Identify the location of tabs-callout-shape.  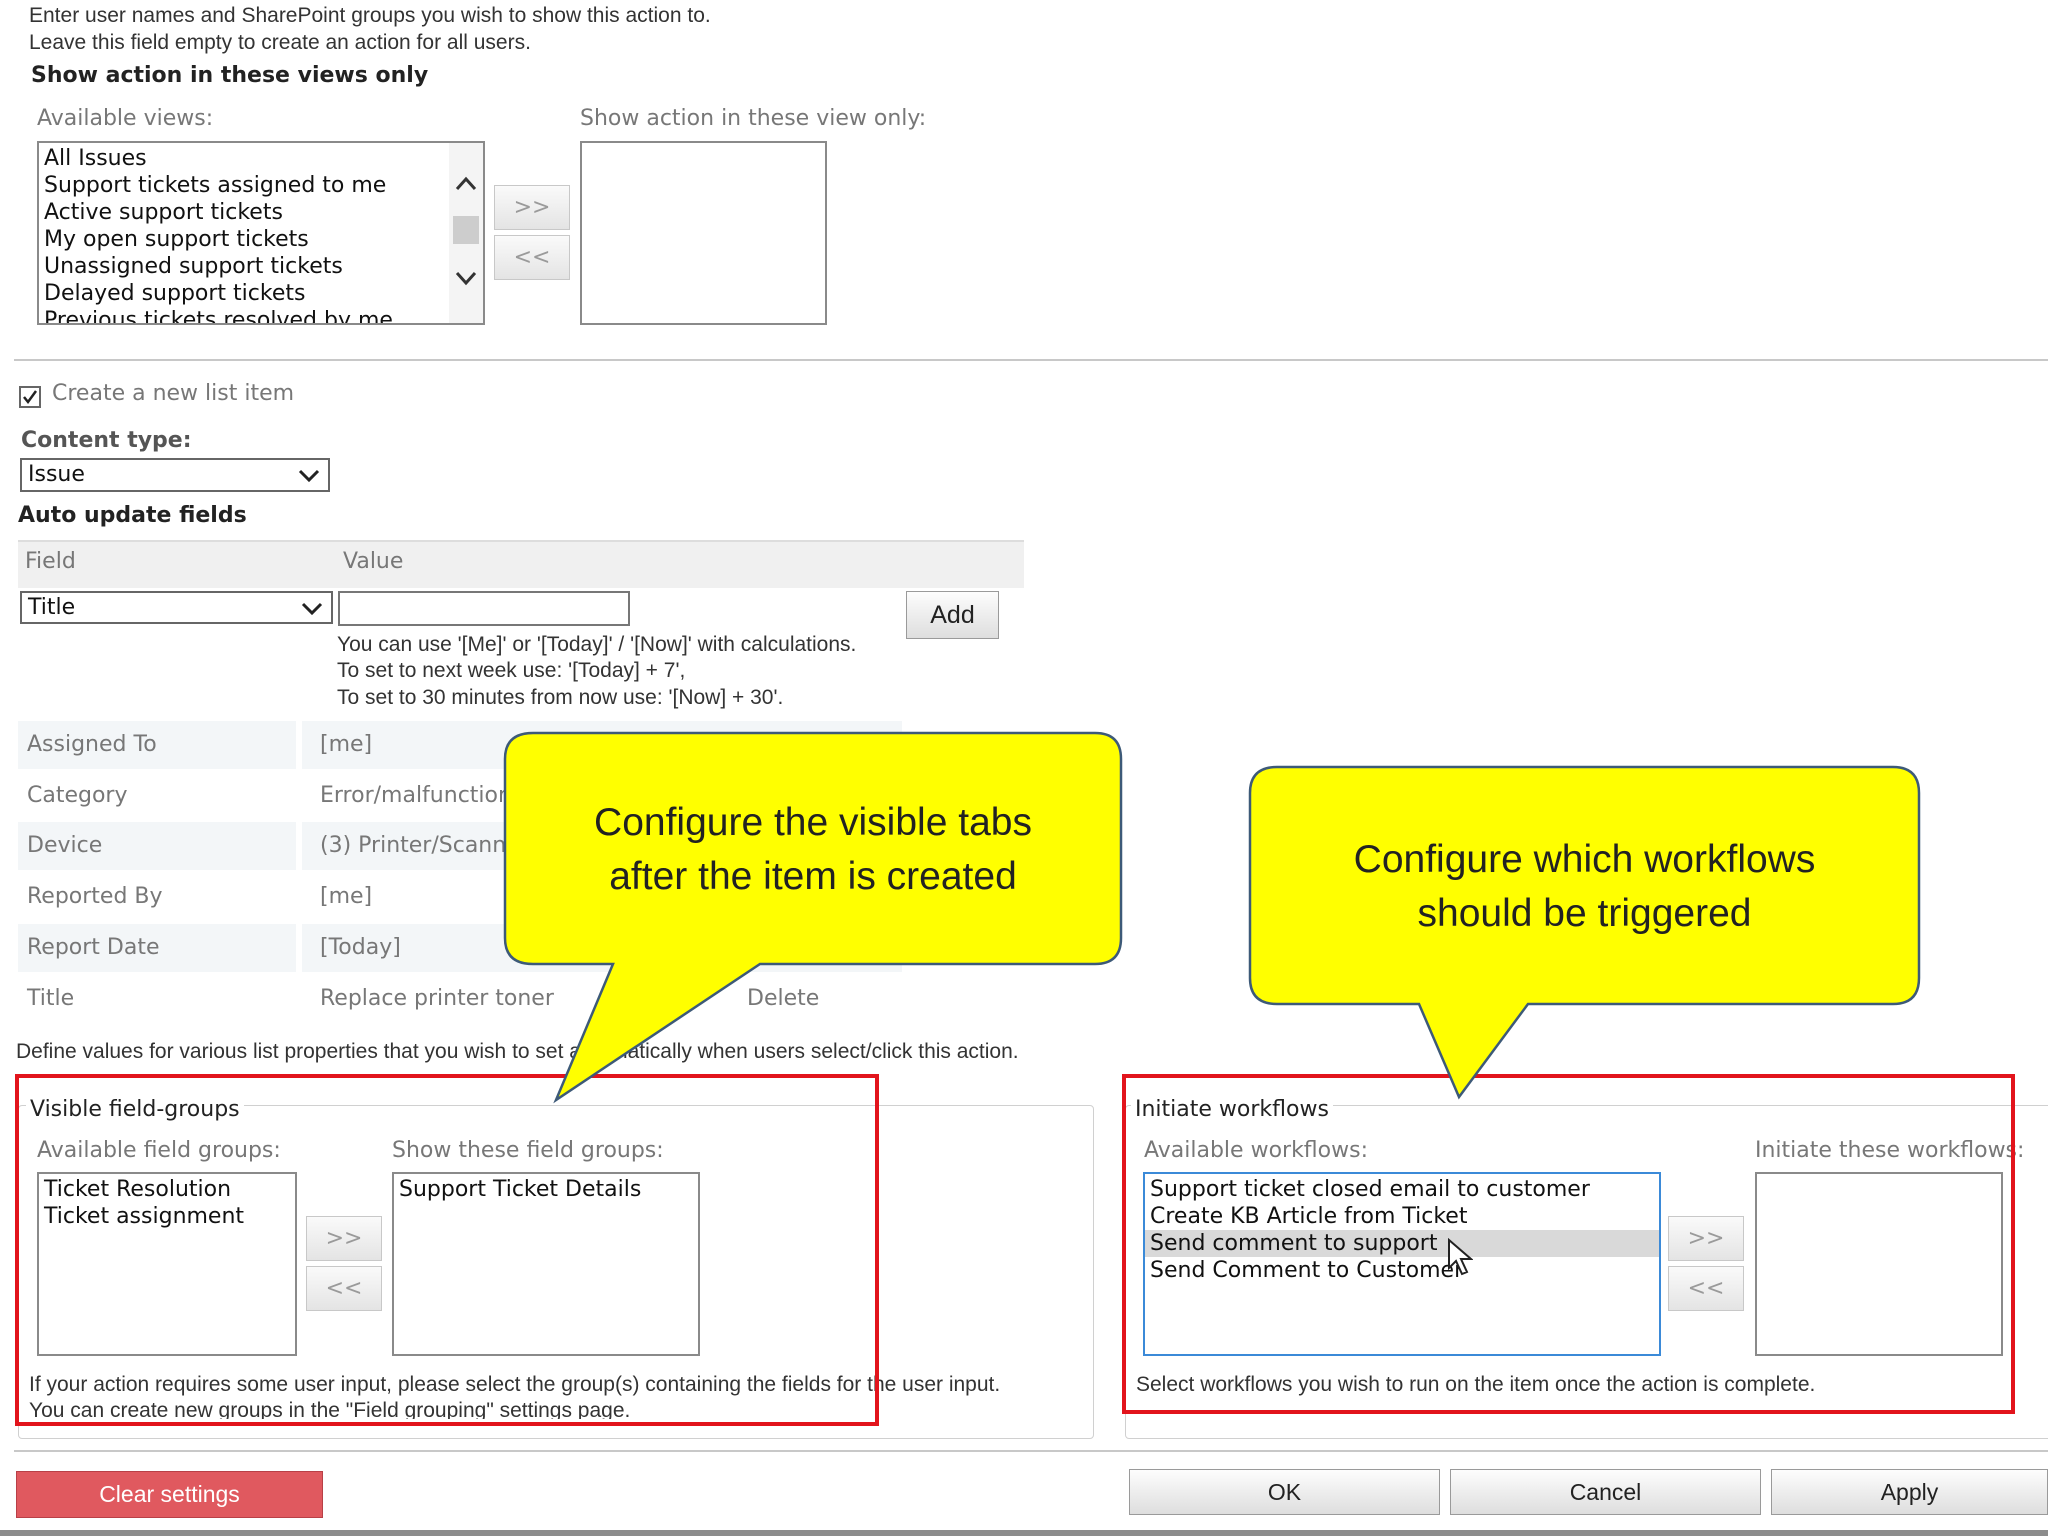
(813, 917).